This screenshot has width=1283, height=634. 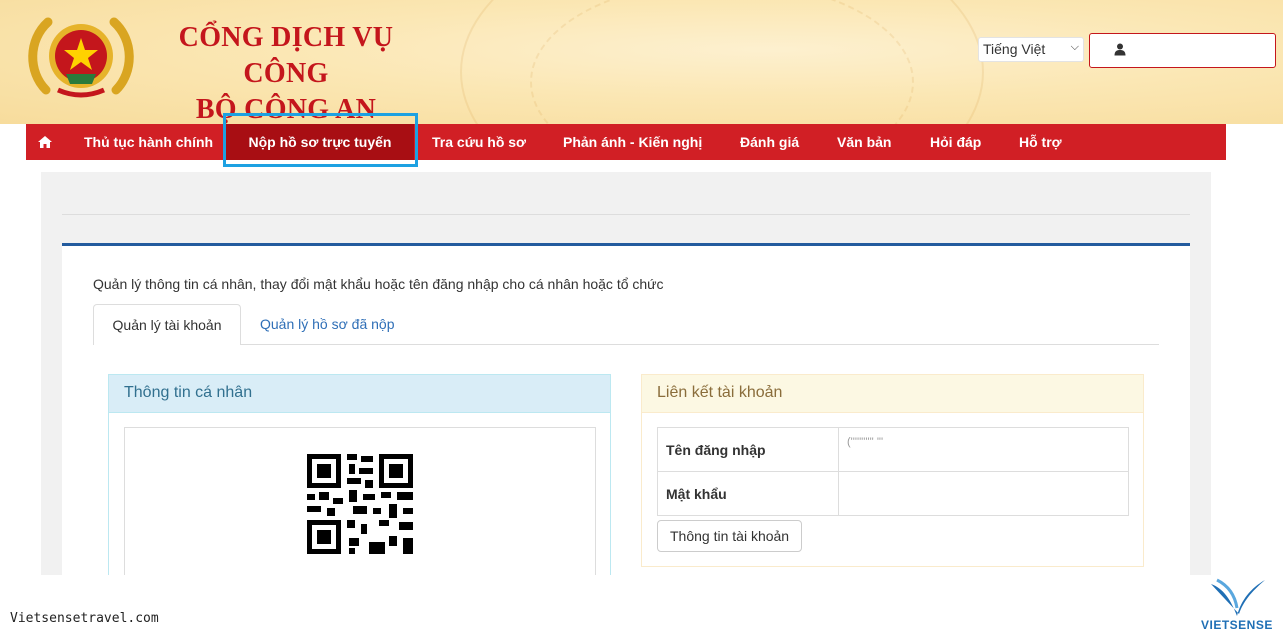 What do you see at coordinates (730, 536) in the screenshot?
I see `account-info-button: Thông tin tài khoản` at bounding box center [730, 536].